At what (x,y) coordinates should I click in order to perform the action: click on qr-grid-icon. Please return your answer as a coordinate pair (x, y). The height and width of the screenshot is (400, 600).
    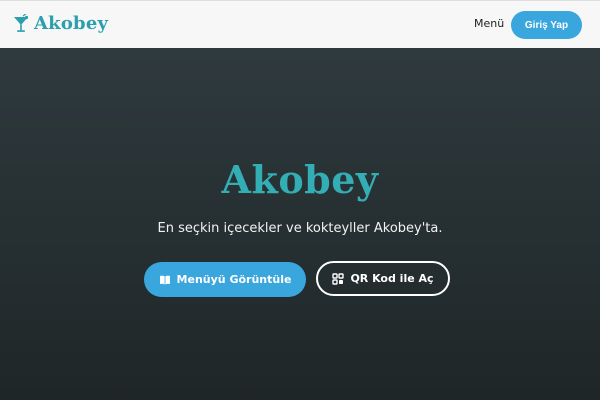
    Looking at the image, I should click on (338, 278).